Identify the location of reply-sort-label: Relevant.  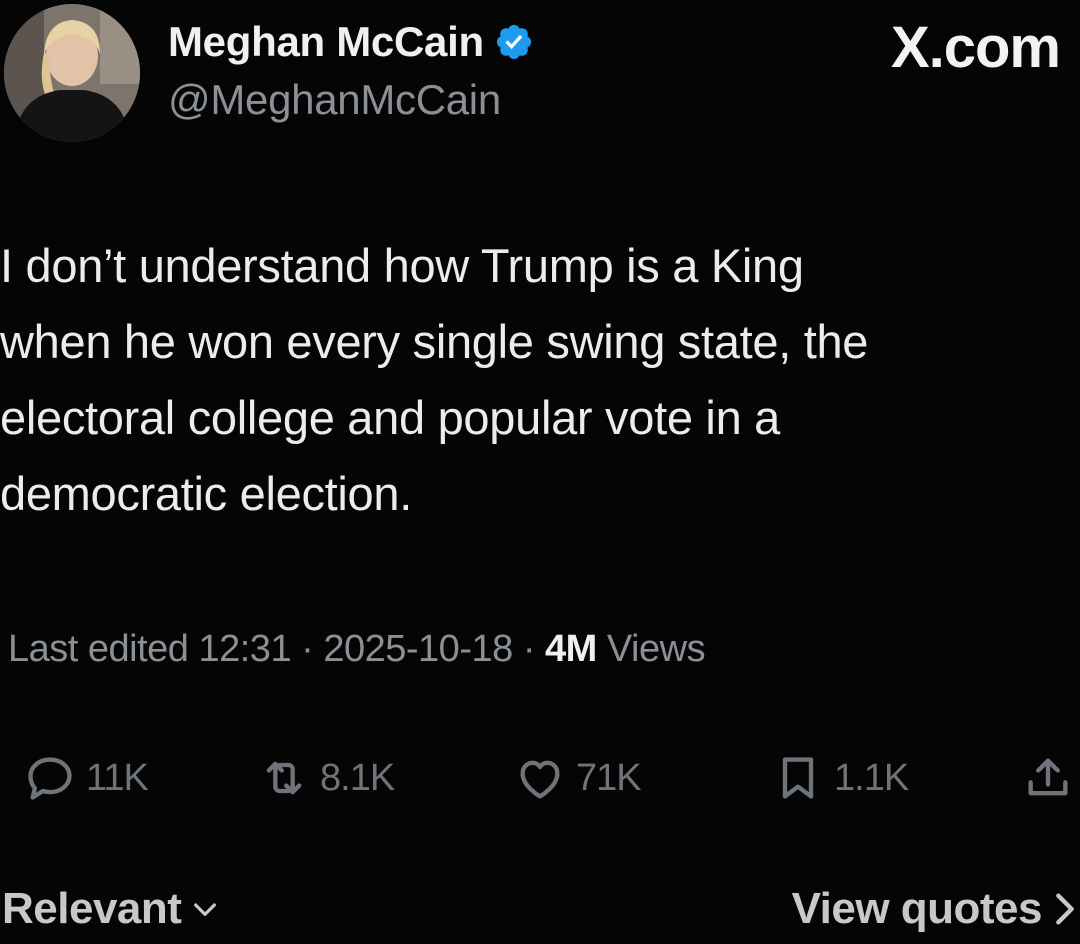
(92, 908).